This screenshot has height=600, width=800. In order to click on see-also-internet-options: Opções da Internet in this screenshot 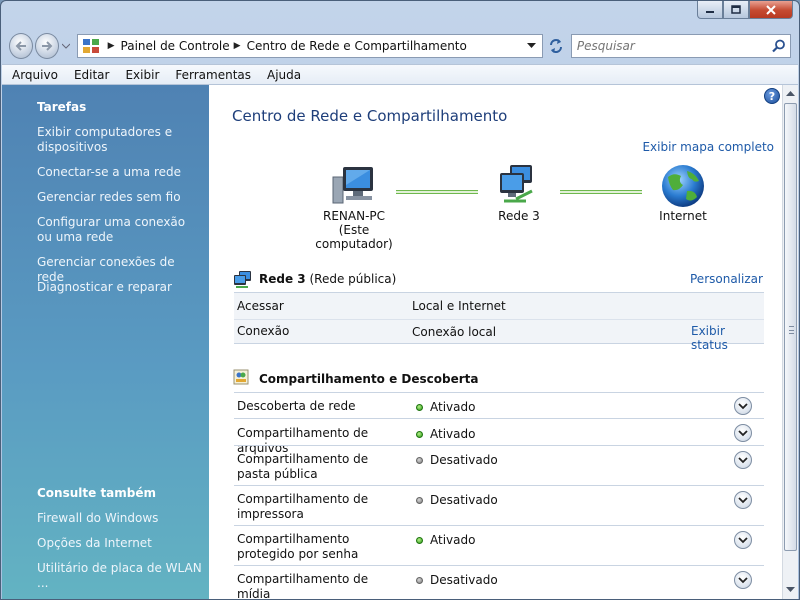, I will do `click(119, 543)`.